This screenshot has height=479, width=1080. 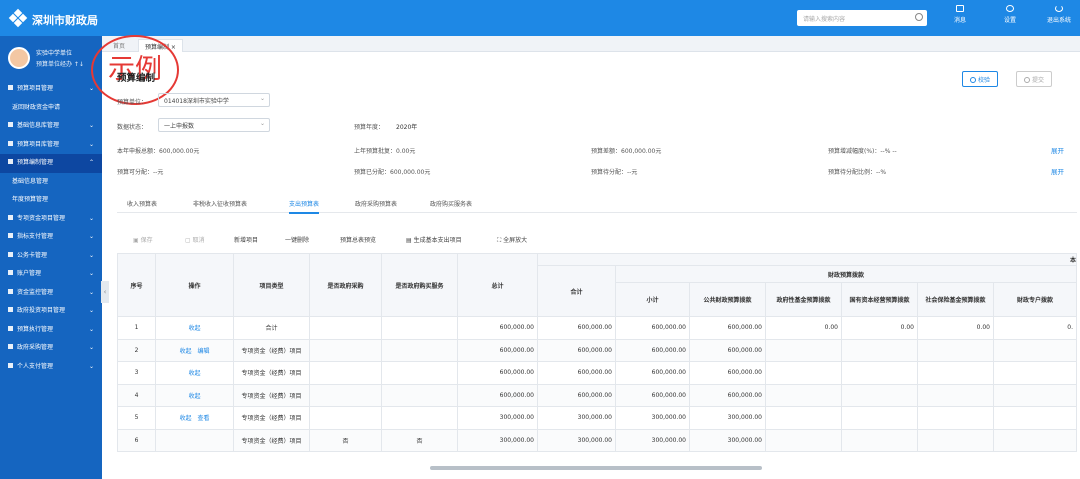 I want to click on logout-button: 退出系统, so click(x=1059, y=14).